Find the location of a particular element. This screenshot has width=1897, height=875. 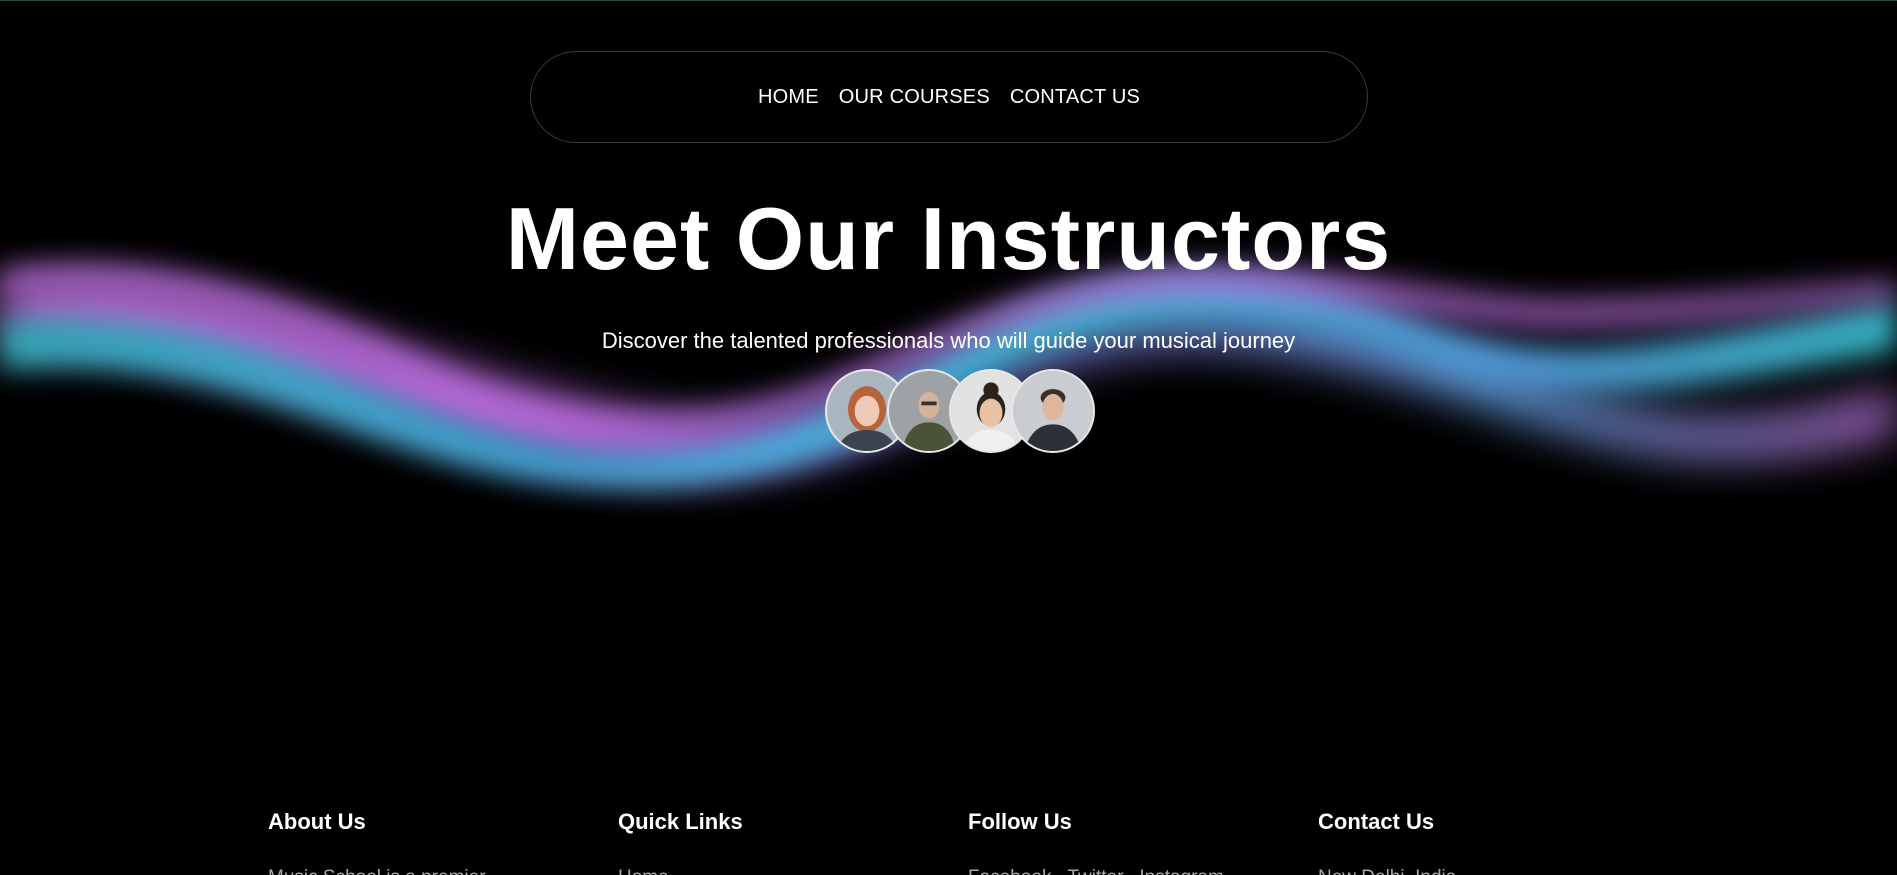

nav-contact-us-link: CONTACT US is located at coordinates (1075, 97).